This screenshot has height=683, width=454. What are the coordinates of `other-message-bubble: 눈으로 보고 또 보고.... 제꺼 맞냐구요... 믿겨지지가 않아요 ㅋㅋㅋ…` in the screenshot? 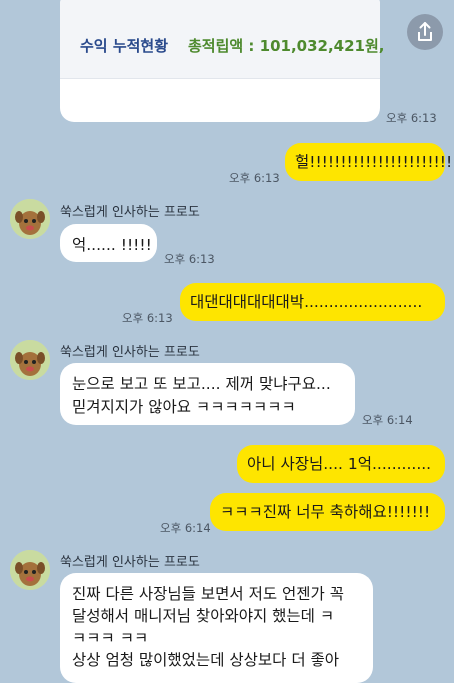 It's located at (207, 394).